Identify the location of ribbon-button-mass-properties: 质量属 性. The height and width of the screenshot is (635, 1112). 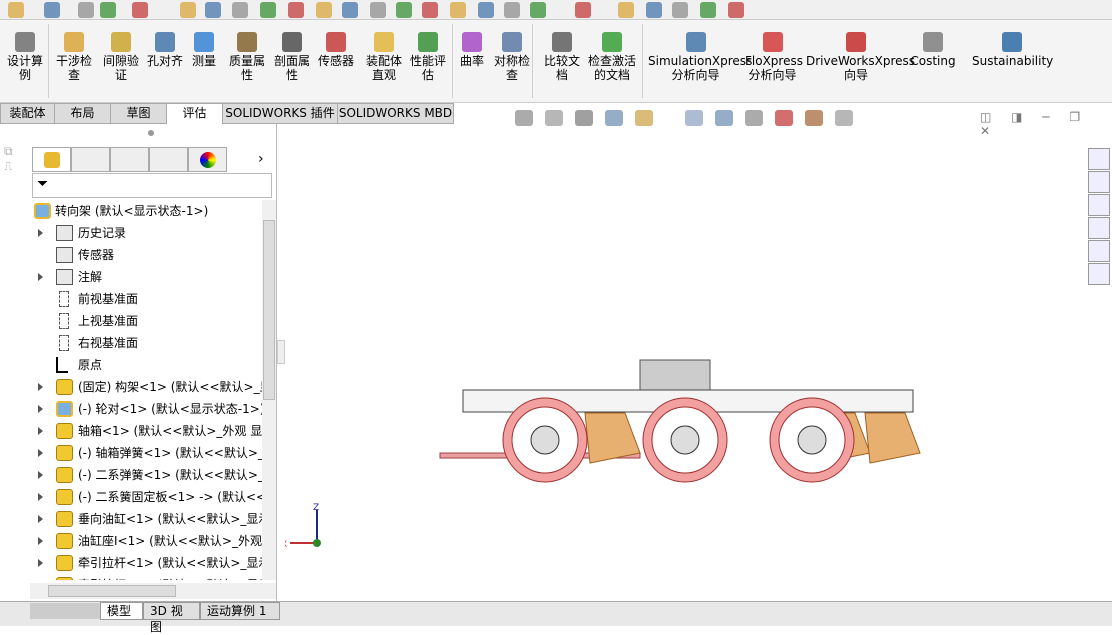
(247, 57).